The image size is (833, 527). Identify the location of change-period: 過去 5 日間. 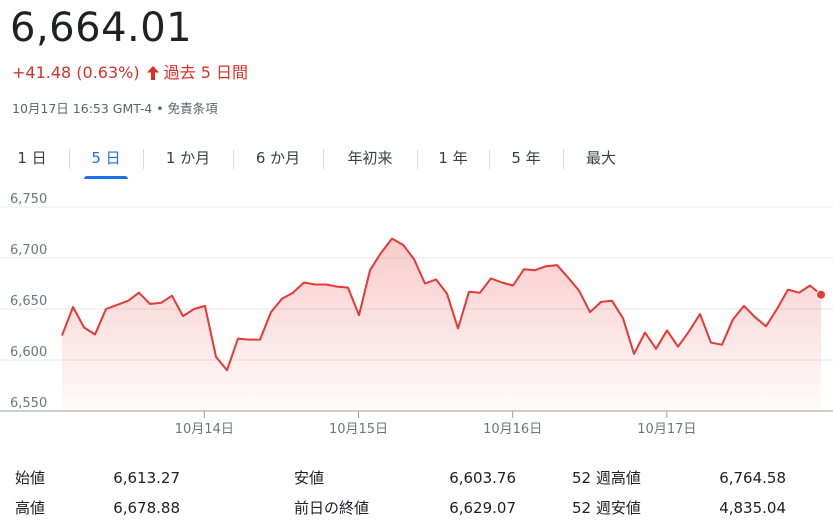
(205, 72).